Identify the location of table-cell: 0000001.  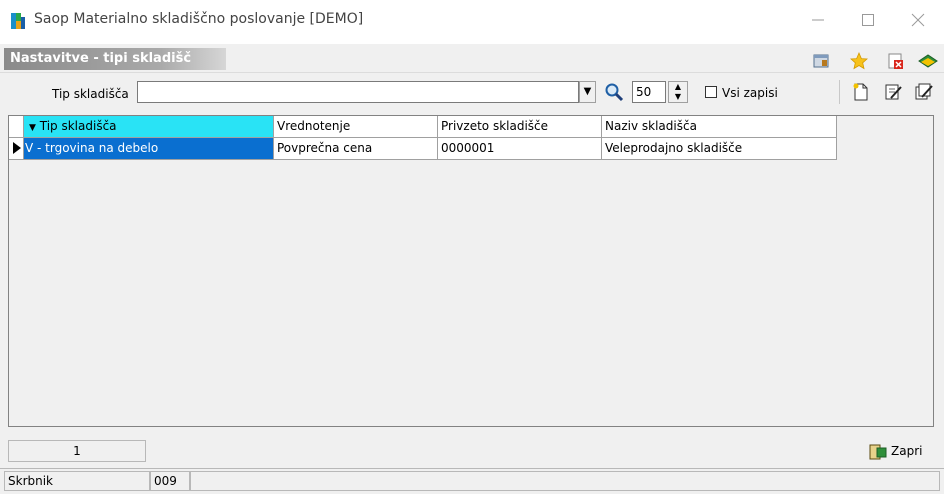
(520, 149).